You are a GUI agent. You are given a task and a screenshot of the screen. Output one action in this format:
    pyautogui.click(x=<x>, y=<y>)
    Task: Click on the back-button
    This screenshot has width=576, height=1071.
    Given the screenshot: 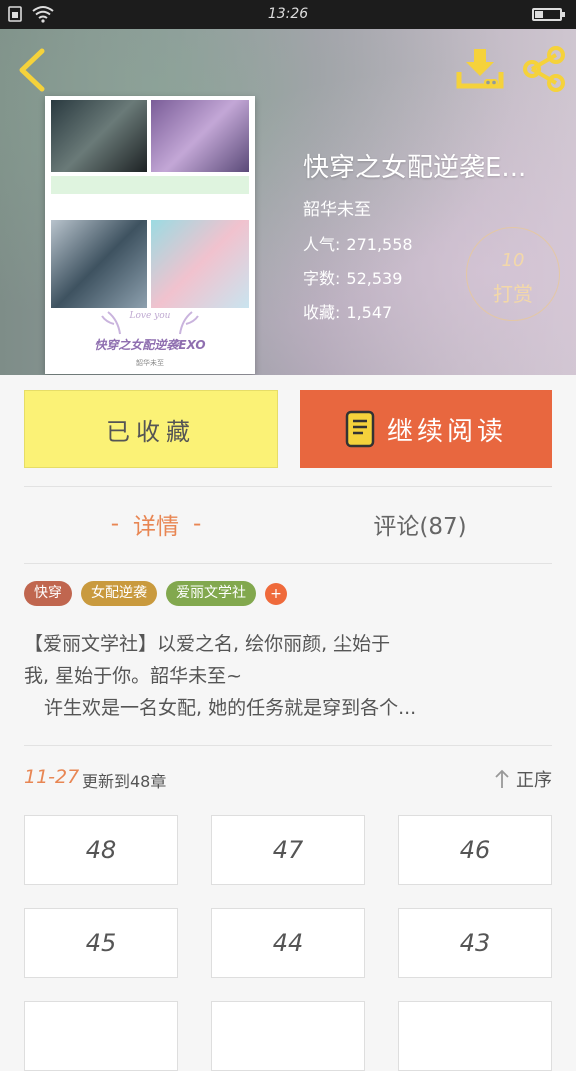 What is the action you would take?
    pyautogui.click(x=32, y=70)
    